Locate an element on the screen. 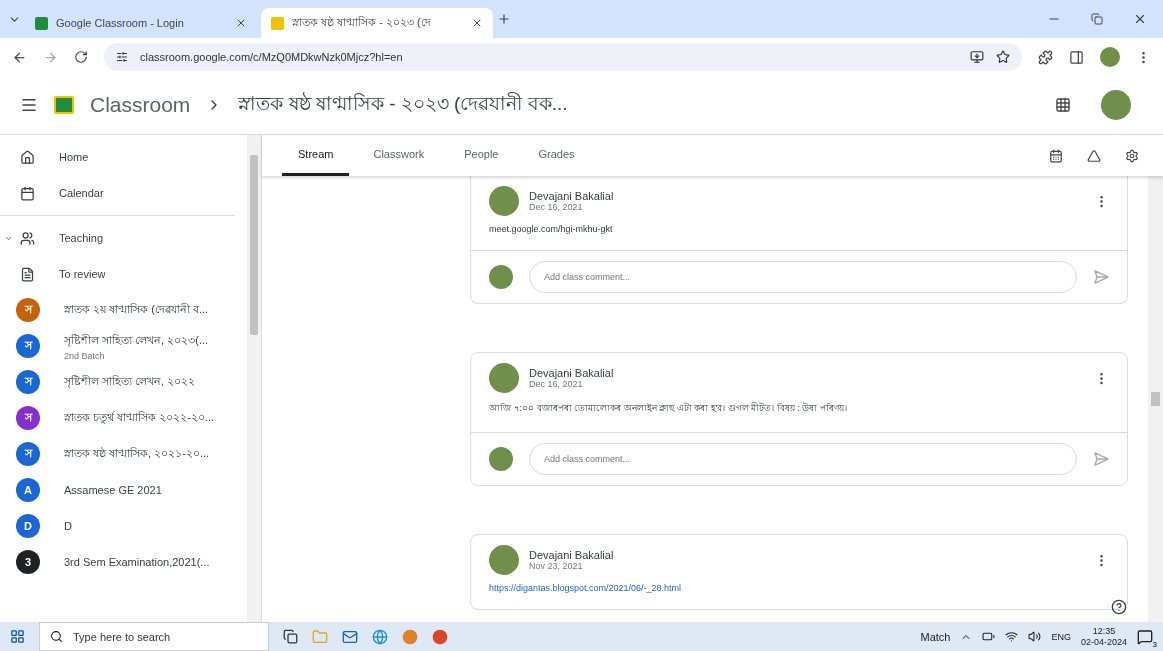 The height and width of the screenshot is (651, 1163). tab-title: Google Classroom - Login is located at coordinates (120, 23).